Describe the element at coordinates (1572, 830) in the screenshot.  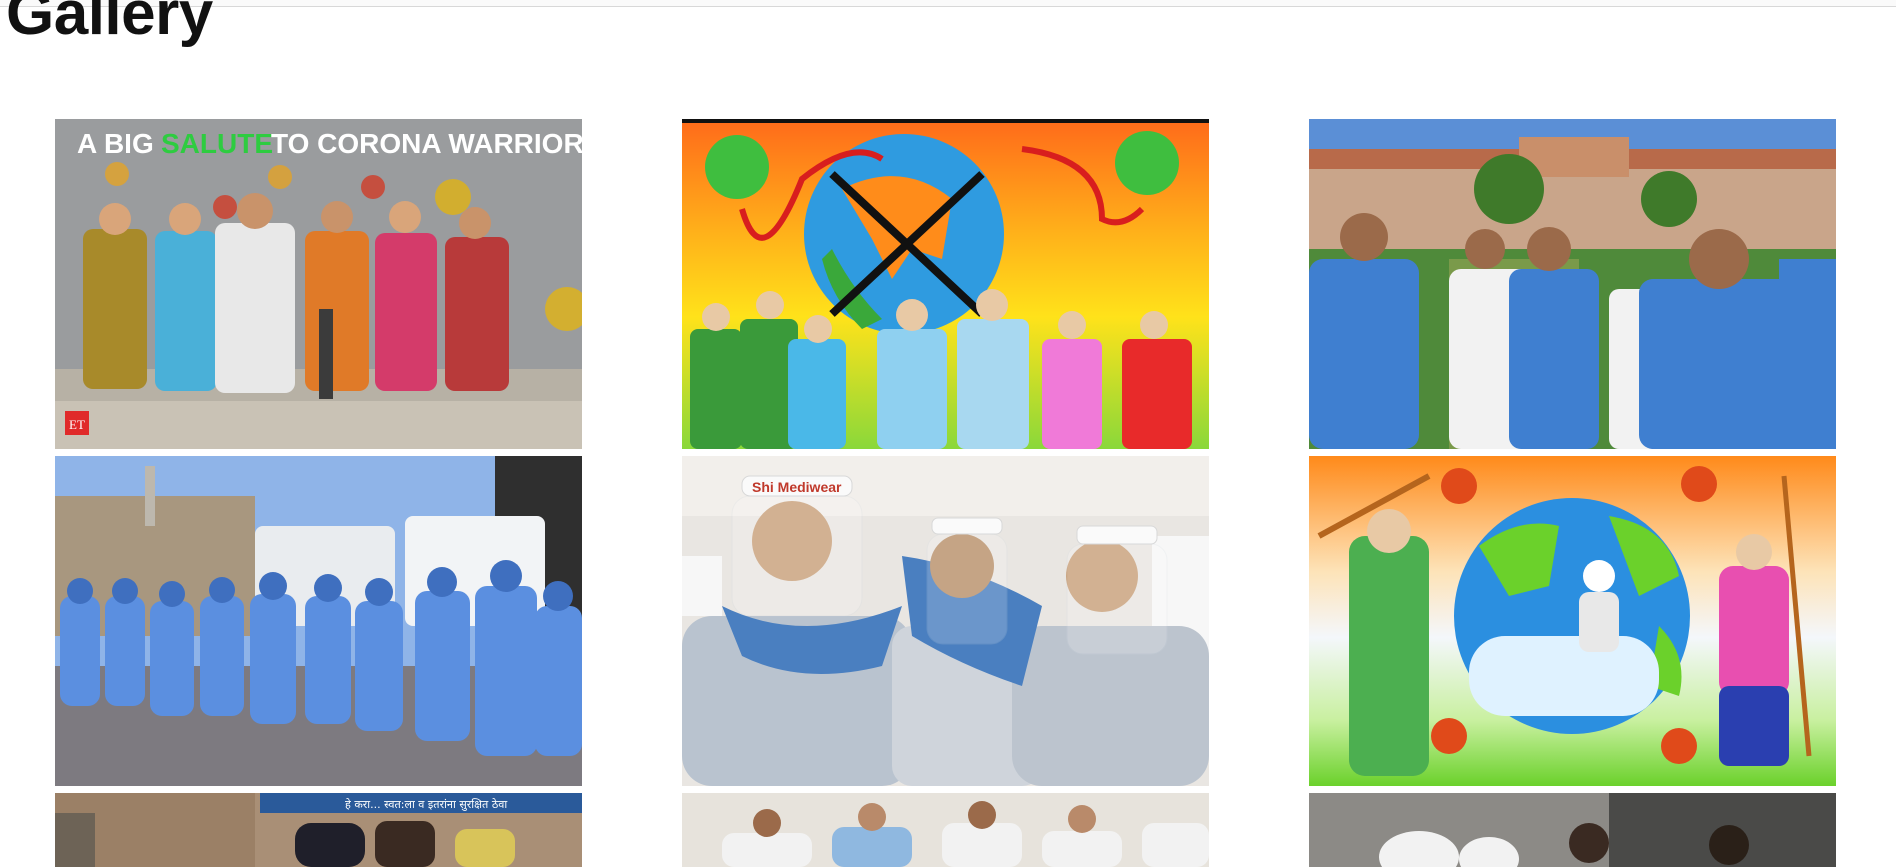
I see `gallery-image-ppe-workers-dark` at that location.